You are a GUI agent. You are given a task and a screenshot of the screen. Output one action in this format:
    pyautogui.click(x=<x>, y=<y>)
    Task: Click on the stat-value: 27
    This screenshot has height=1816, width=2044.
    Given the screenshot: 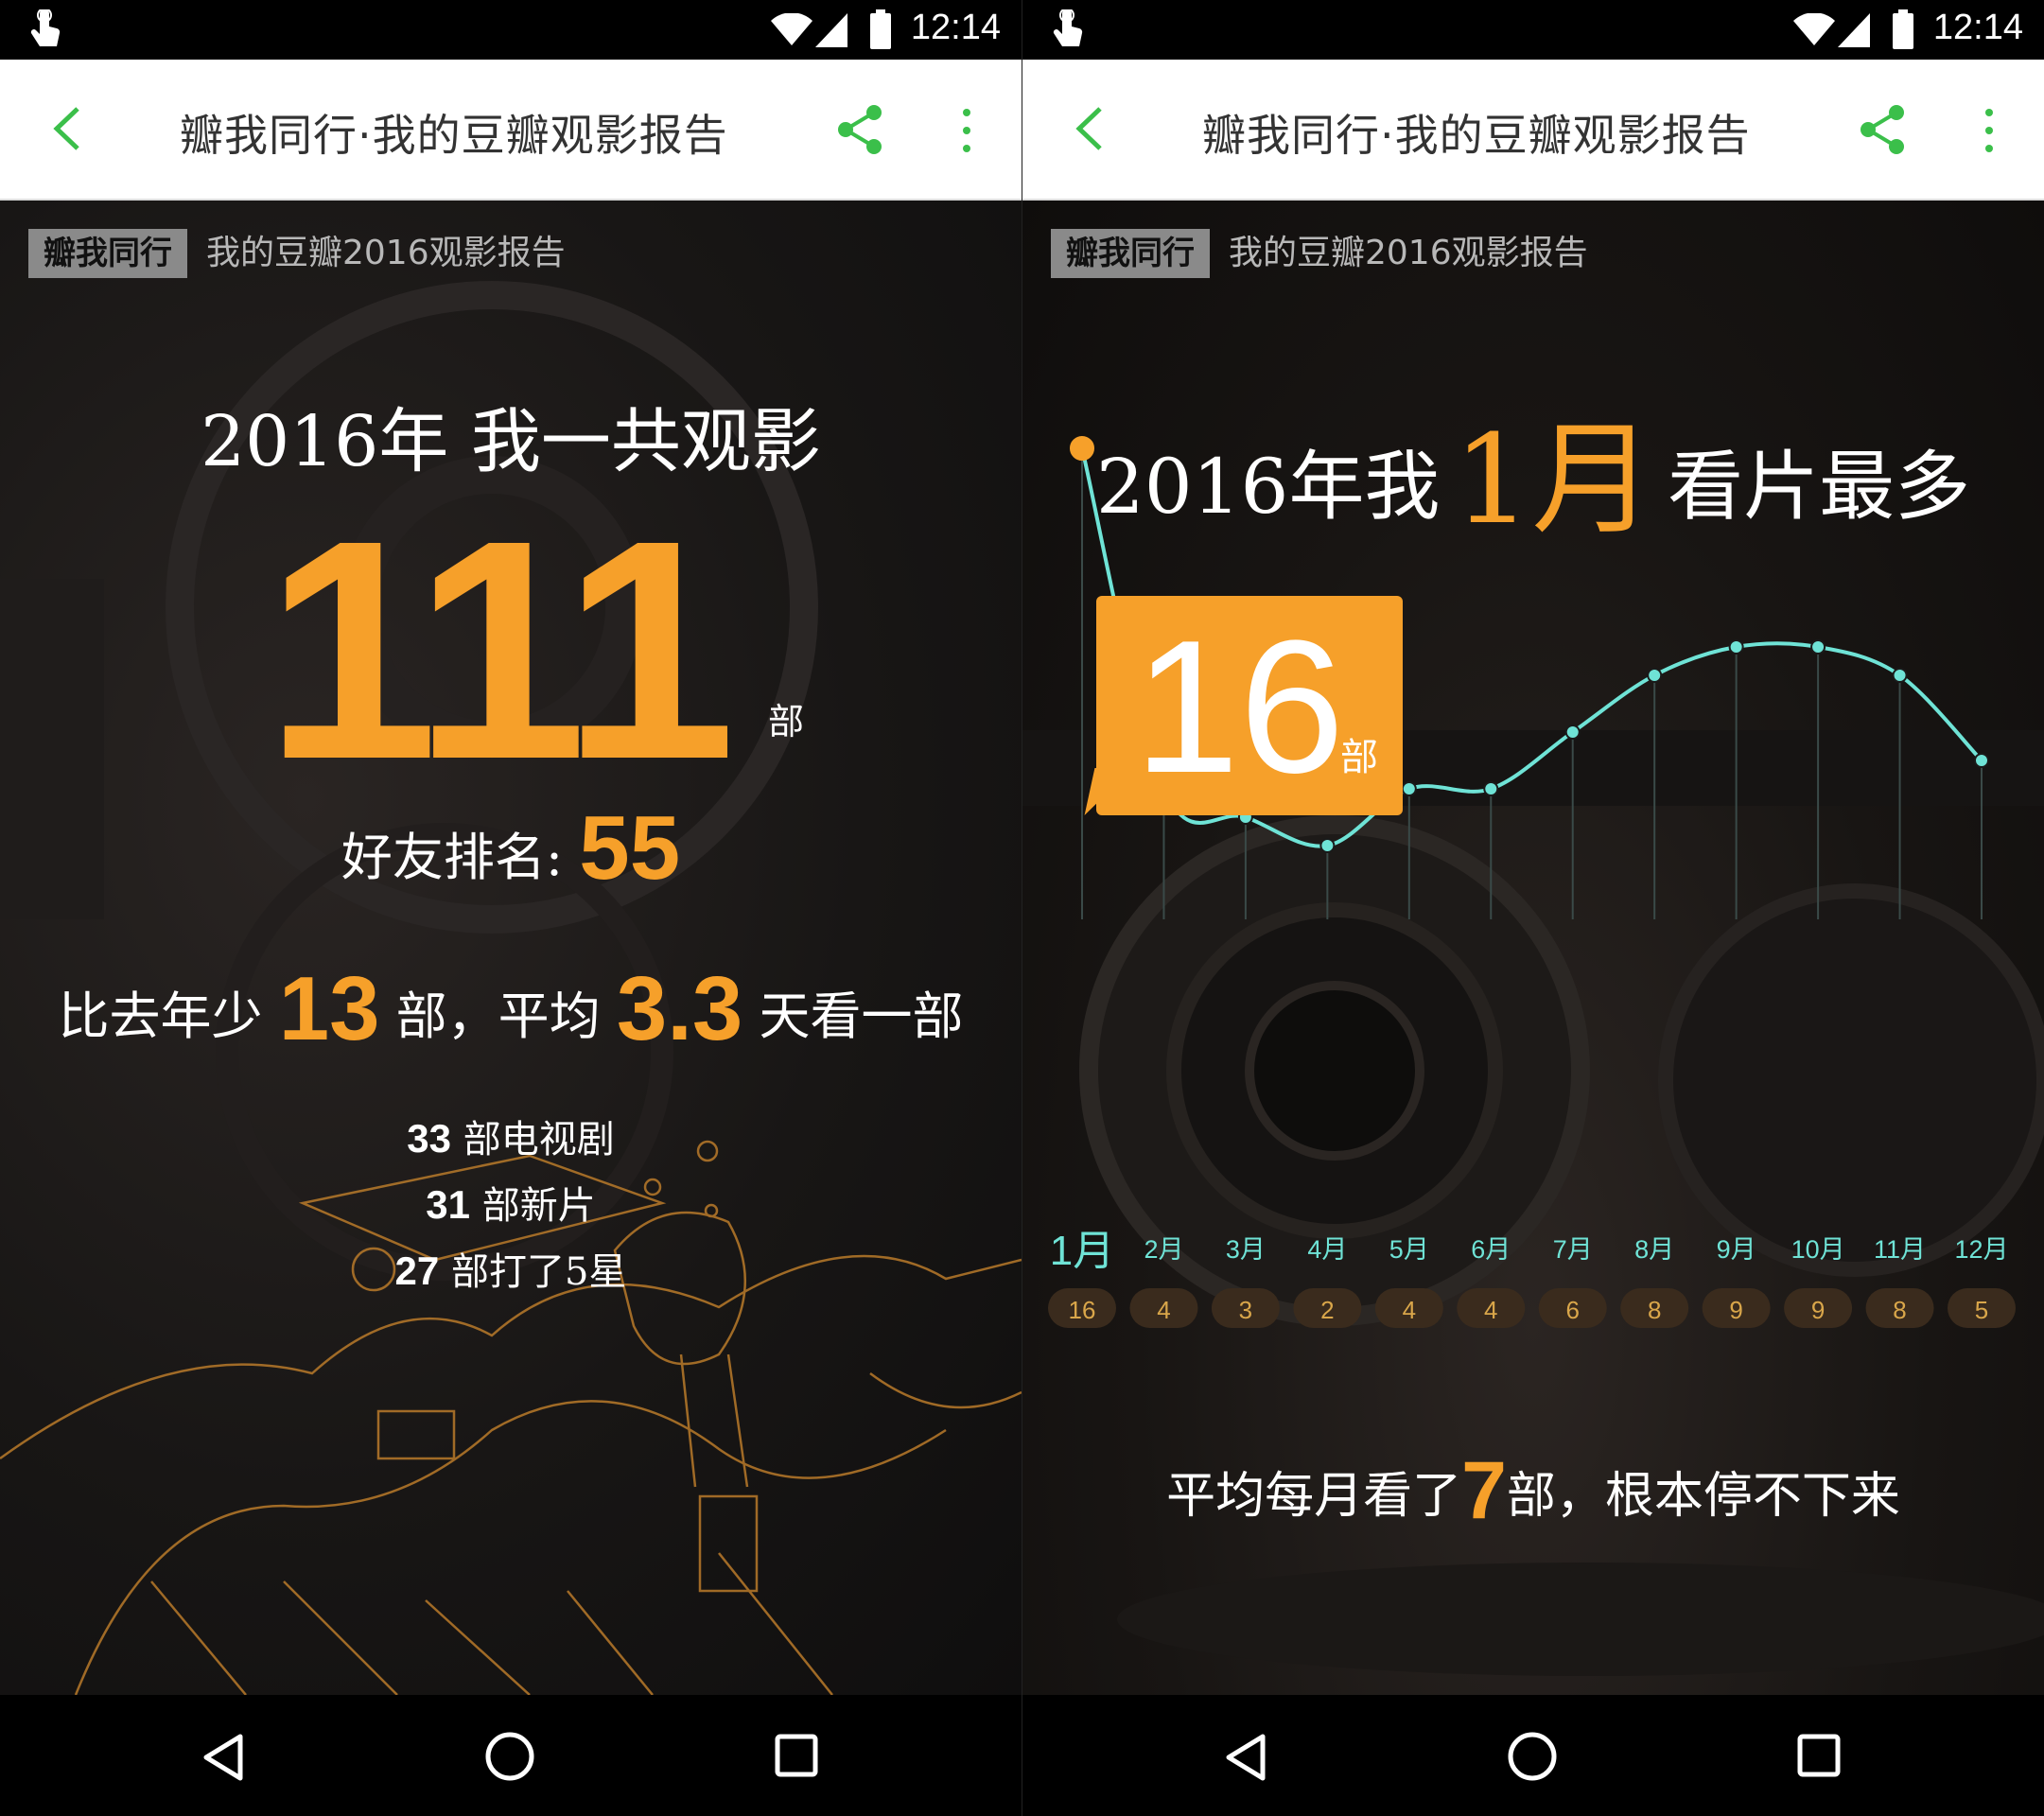 What is the action you would take?
    pyautogui.click(x=417, y=1270)
    